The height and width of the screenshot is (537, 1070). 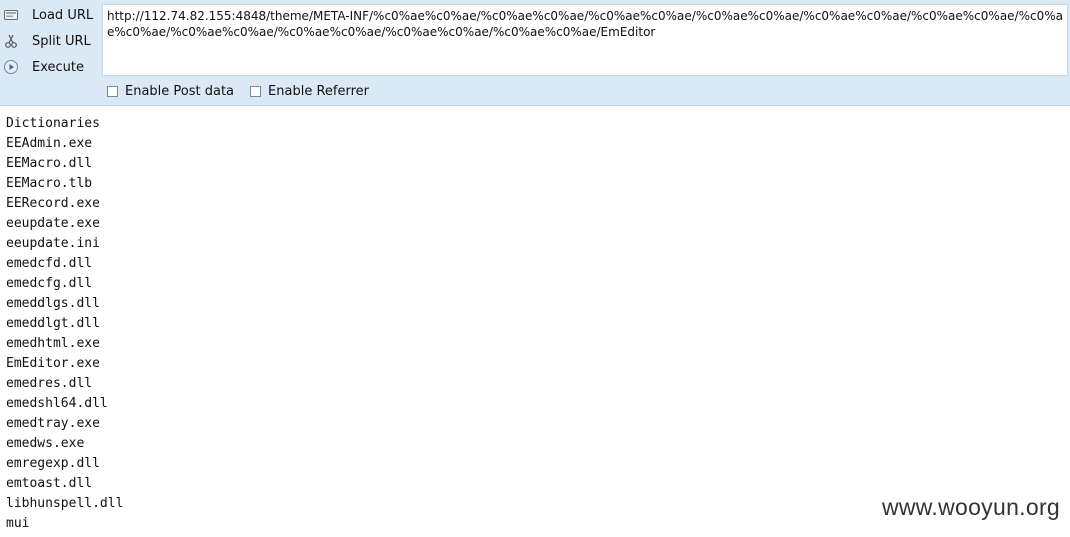 I want to click on options-row: Enable Post data Enable Referrer, so click(x=246, y=91).